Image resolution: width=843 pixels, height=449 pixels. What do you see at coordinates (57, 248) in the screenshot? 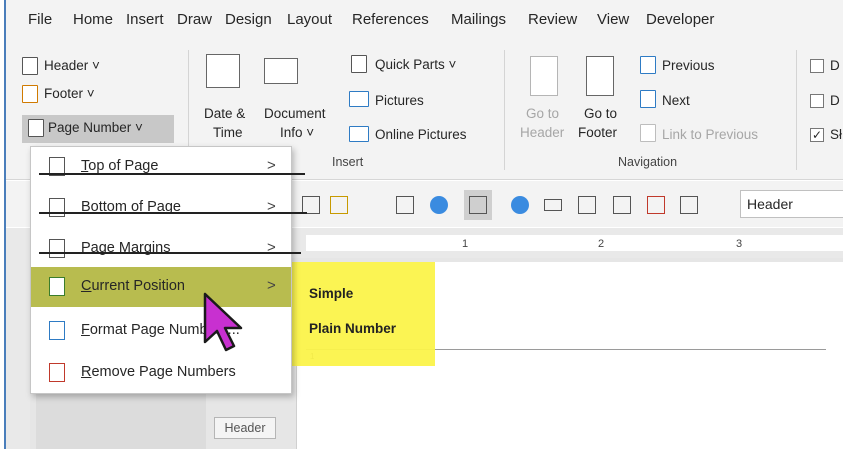
I see `page-margins-icon` at bounding box center [57, 248].